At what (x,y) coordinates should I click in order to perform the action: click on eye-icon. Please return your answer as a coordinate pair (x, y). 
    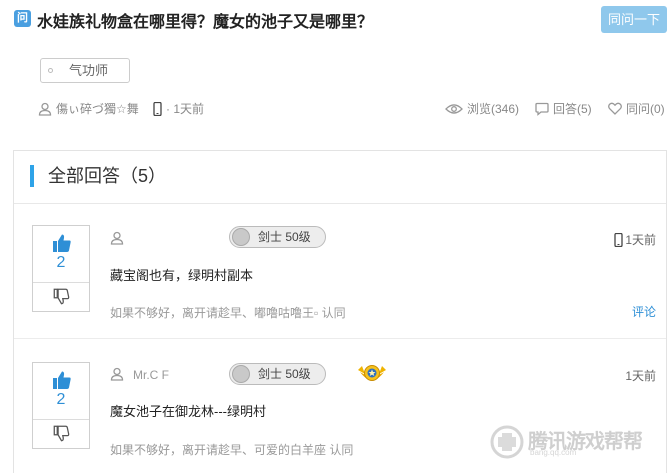
    Looking at the image, I should click on (454, 108).